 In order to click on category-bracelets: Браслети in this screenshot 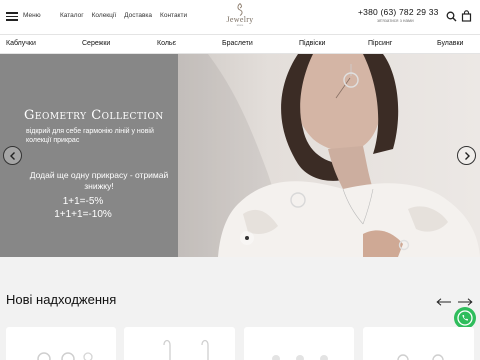, I will do `click(237, 43)`.